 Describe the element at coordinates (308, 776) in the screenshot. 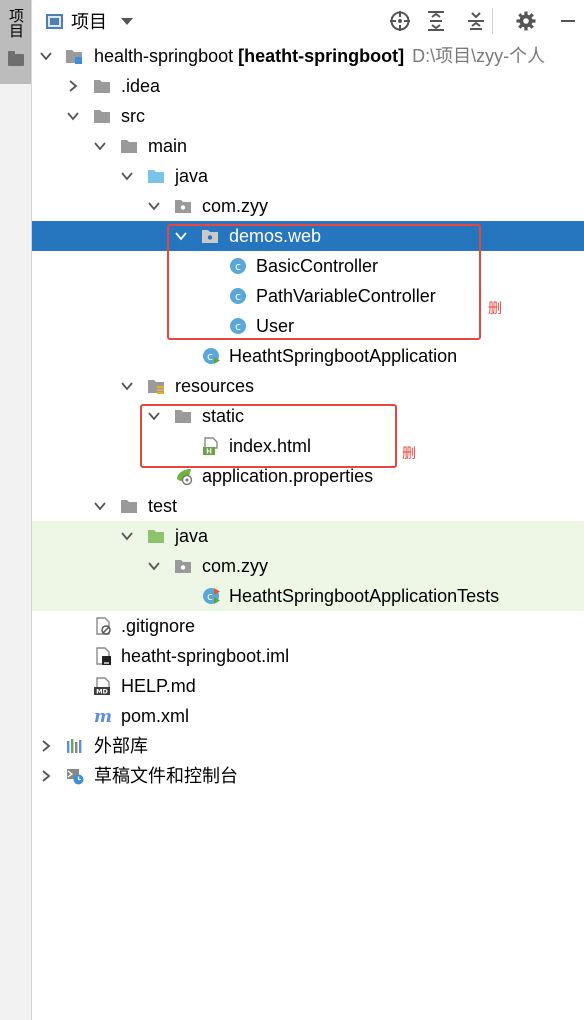

I see `tree-item-scratches: 草稿文件和控制台` at that location.